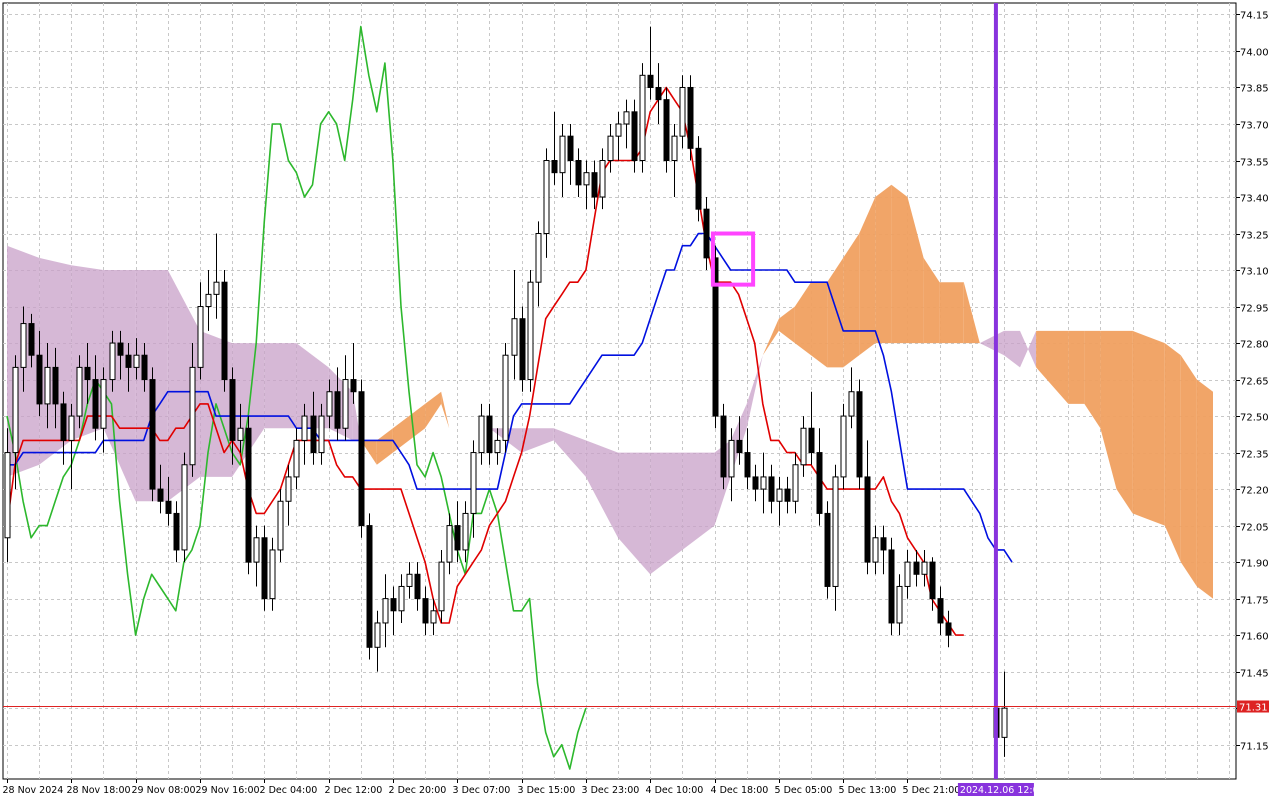  I want to click on y-tick-label: 73.85, so click(1254, 89).